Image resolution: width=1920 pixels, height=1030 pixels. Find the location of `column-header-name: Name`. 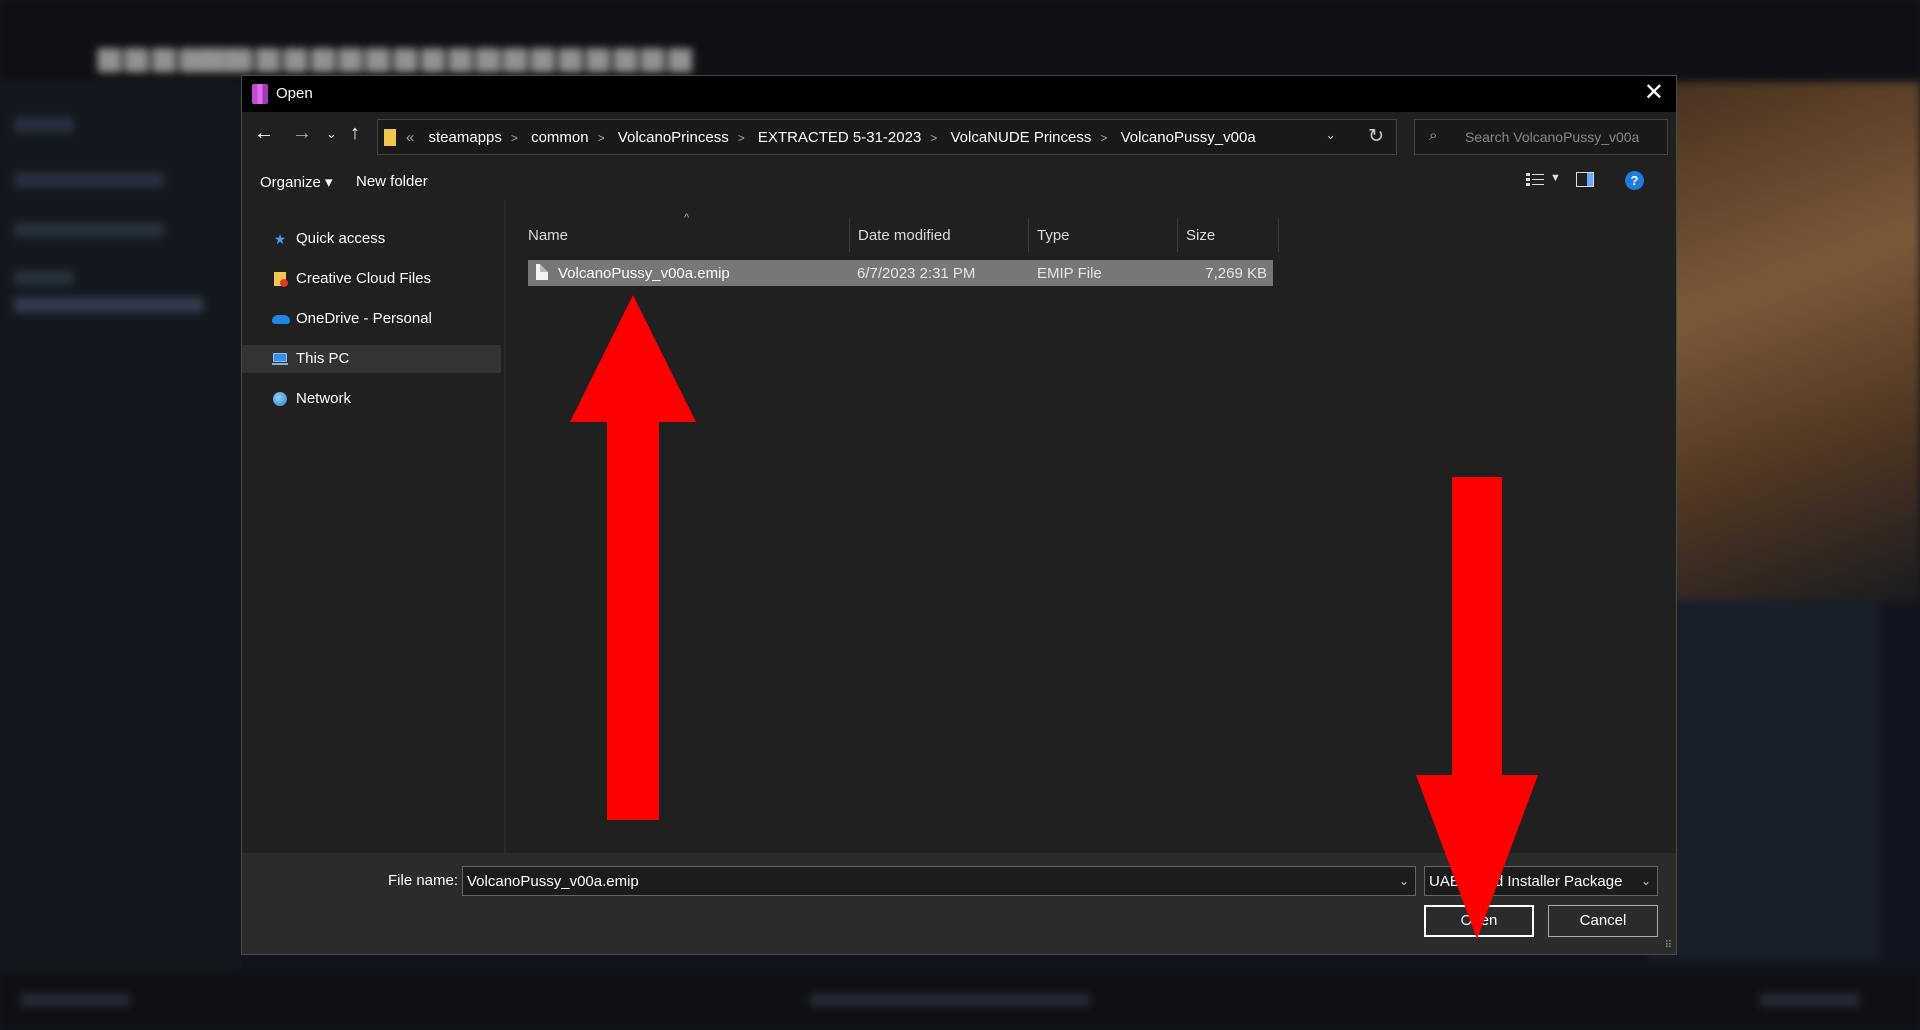

column-header-name: Name is located at coordinates (690, 235).